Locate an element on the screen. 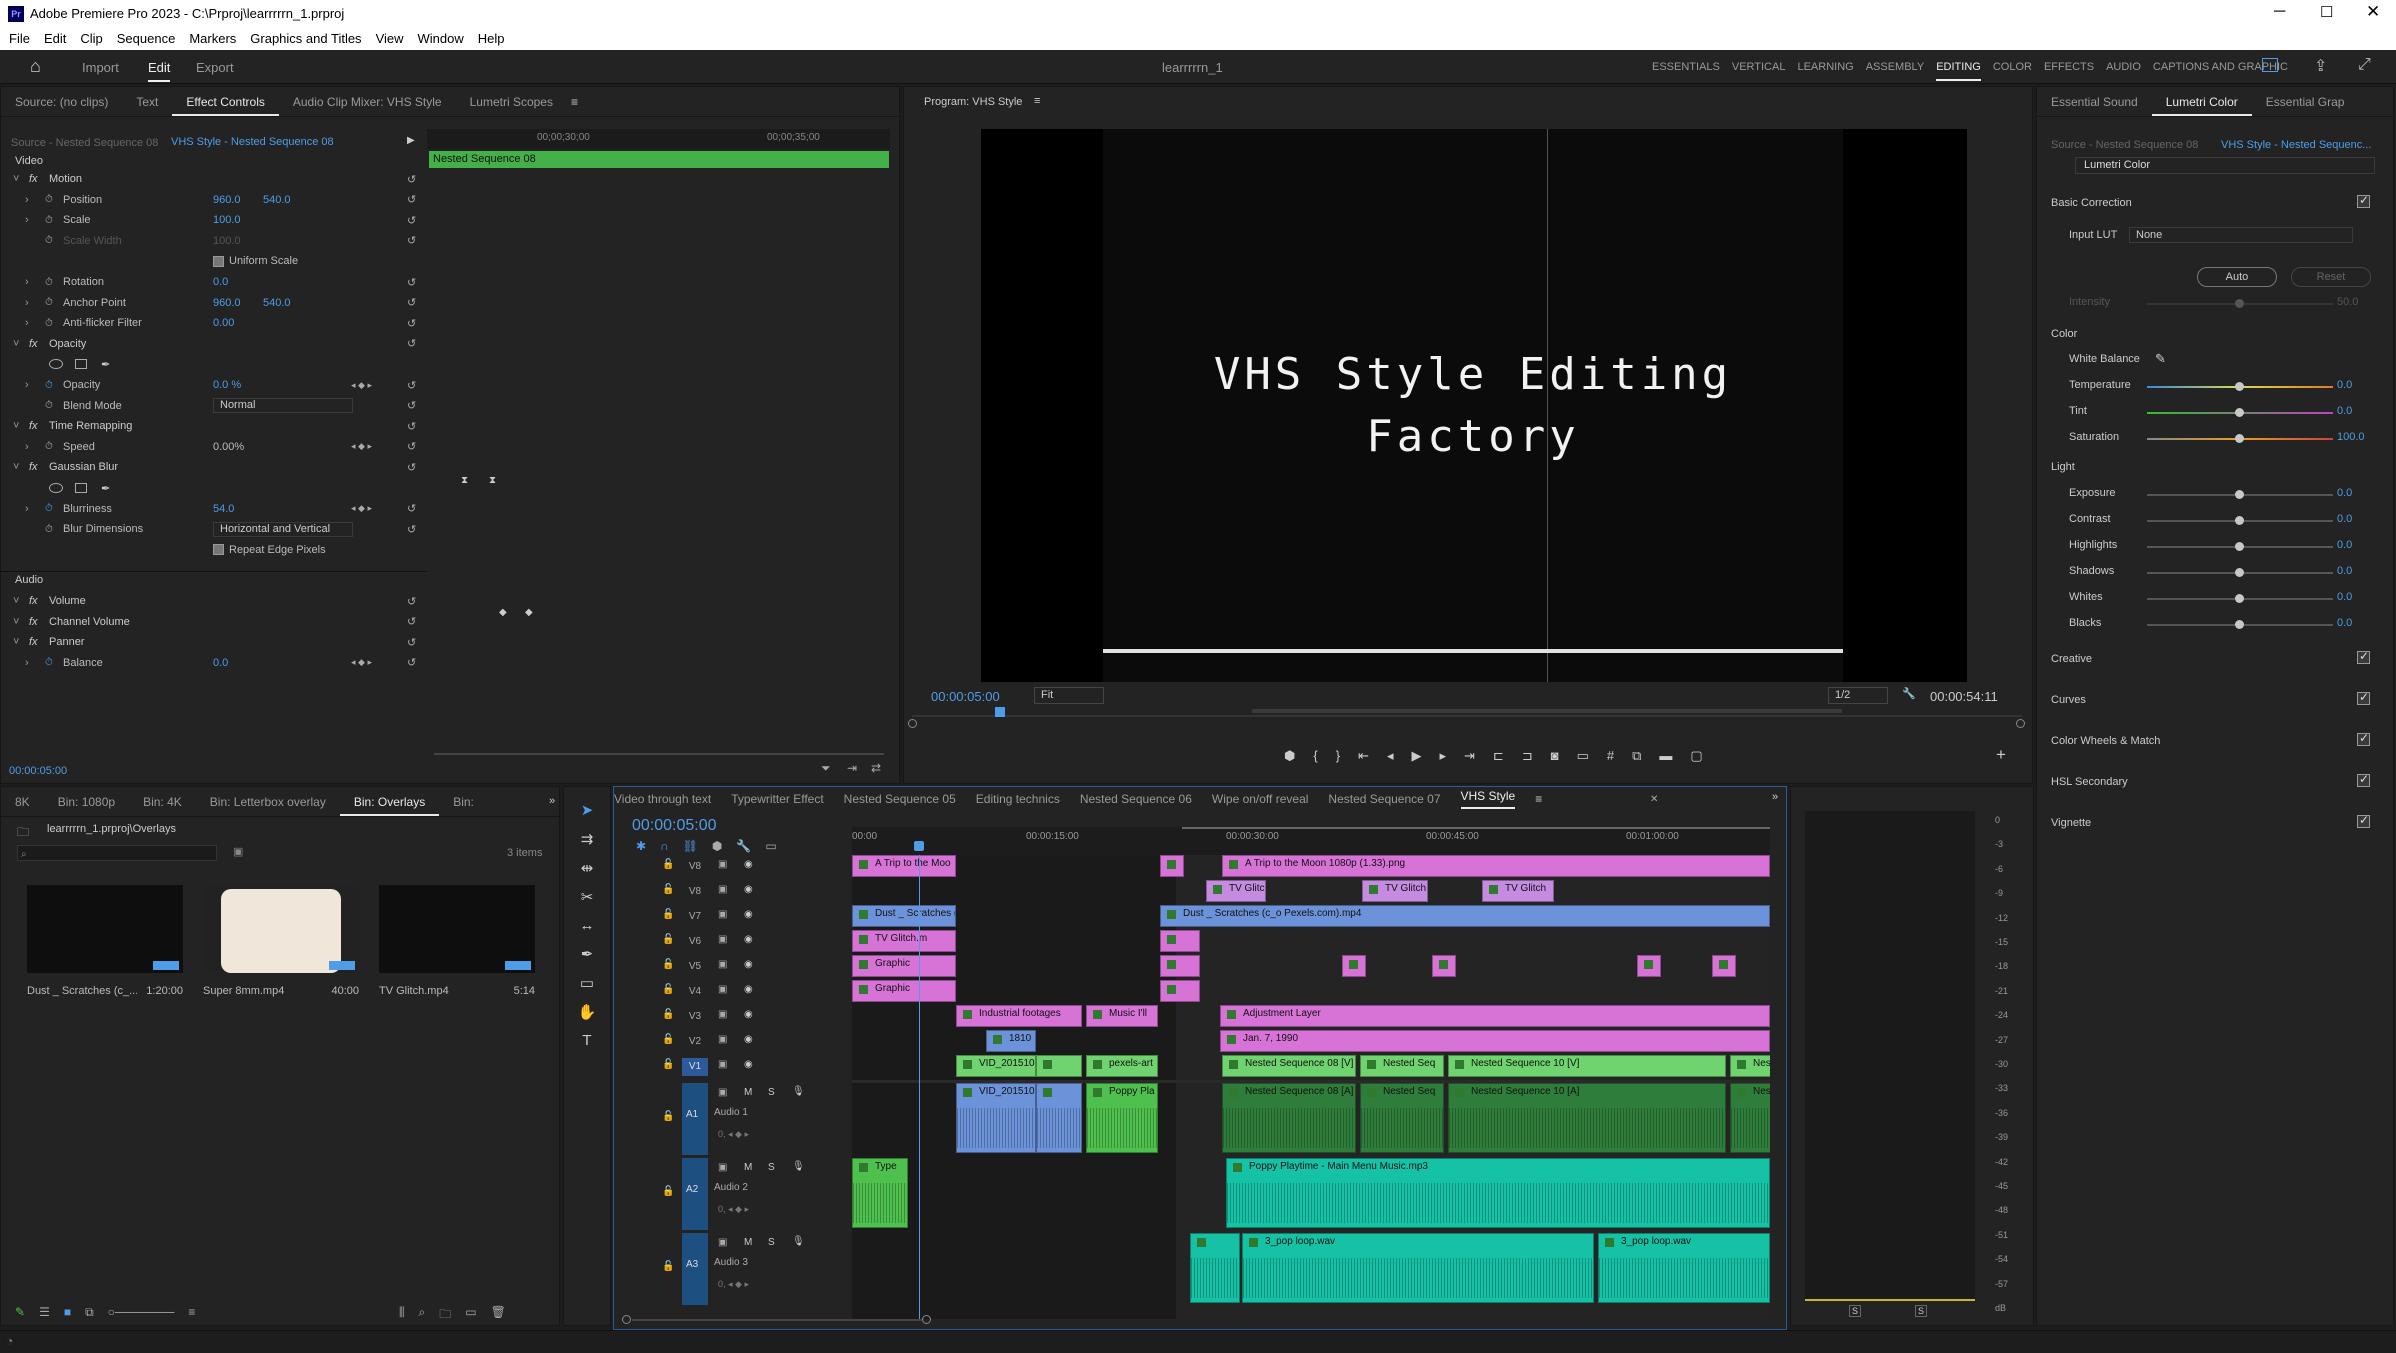 The height and width of the screenshot is (1353, 2396). find-icon: ⌕ is located at coordinates (422, 1315).